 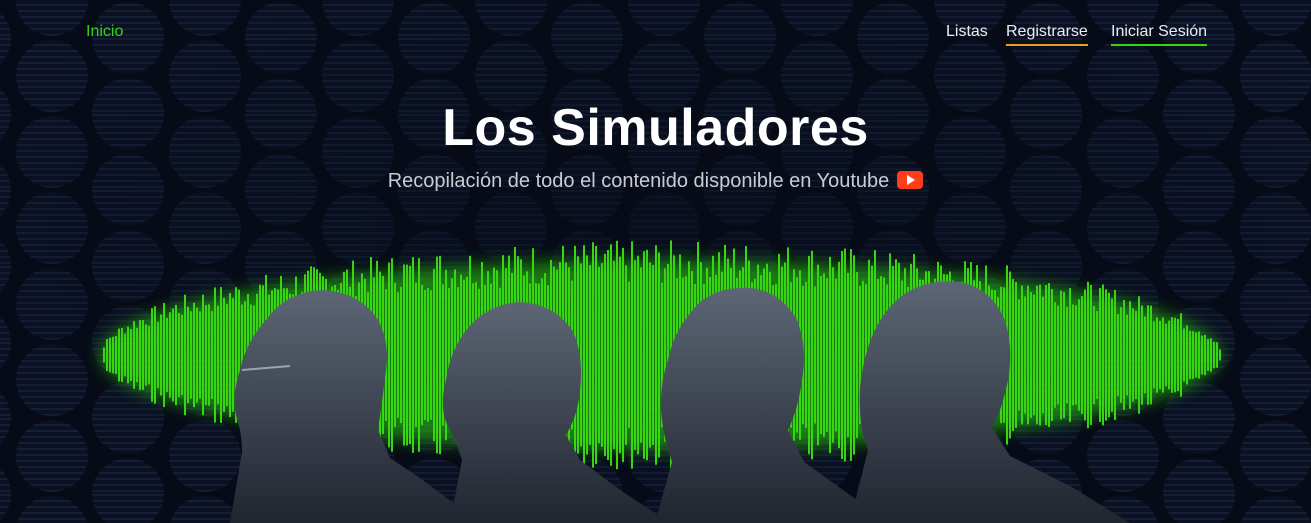 What do you see at coordinates (967, 33) in the screenshot?
I see `nav-listas-link: Listas` at bounding box center [967, 33].